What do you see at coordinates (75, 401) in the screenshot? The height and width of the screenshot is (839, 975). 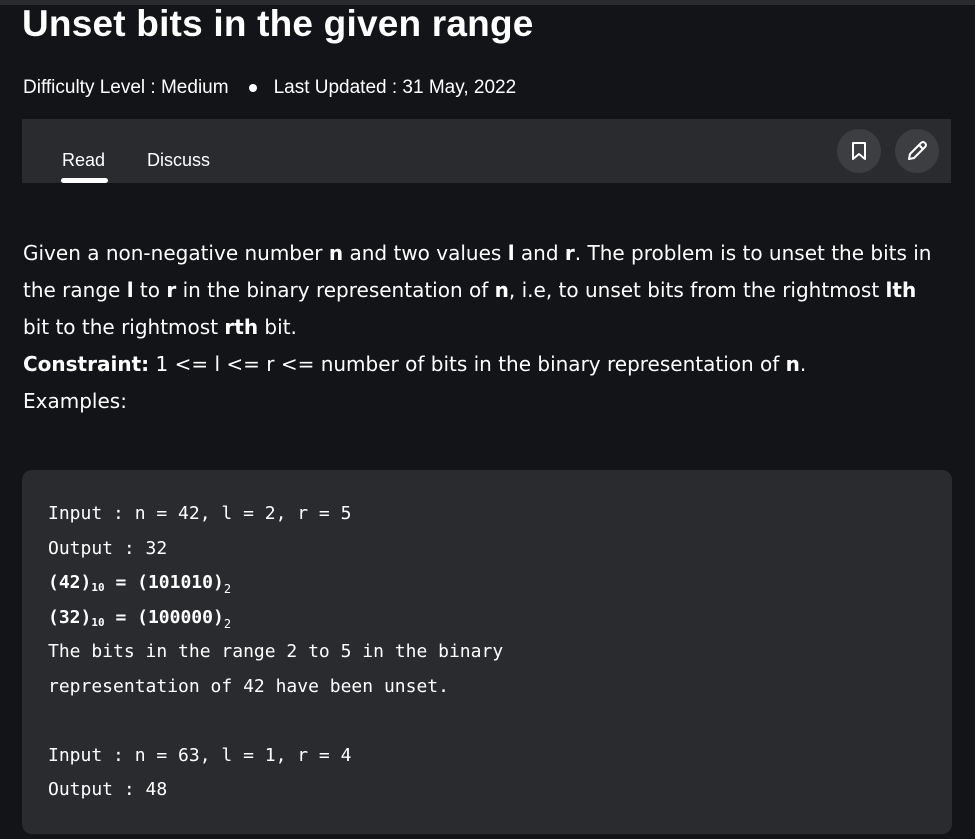 I see `examples-heading: Examples:` at bounding box center [75, 401].